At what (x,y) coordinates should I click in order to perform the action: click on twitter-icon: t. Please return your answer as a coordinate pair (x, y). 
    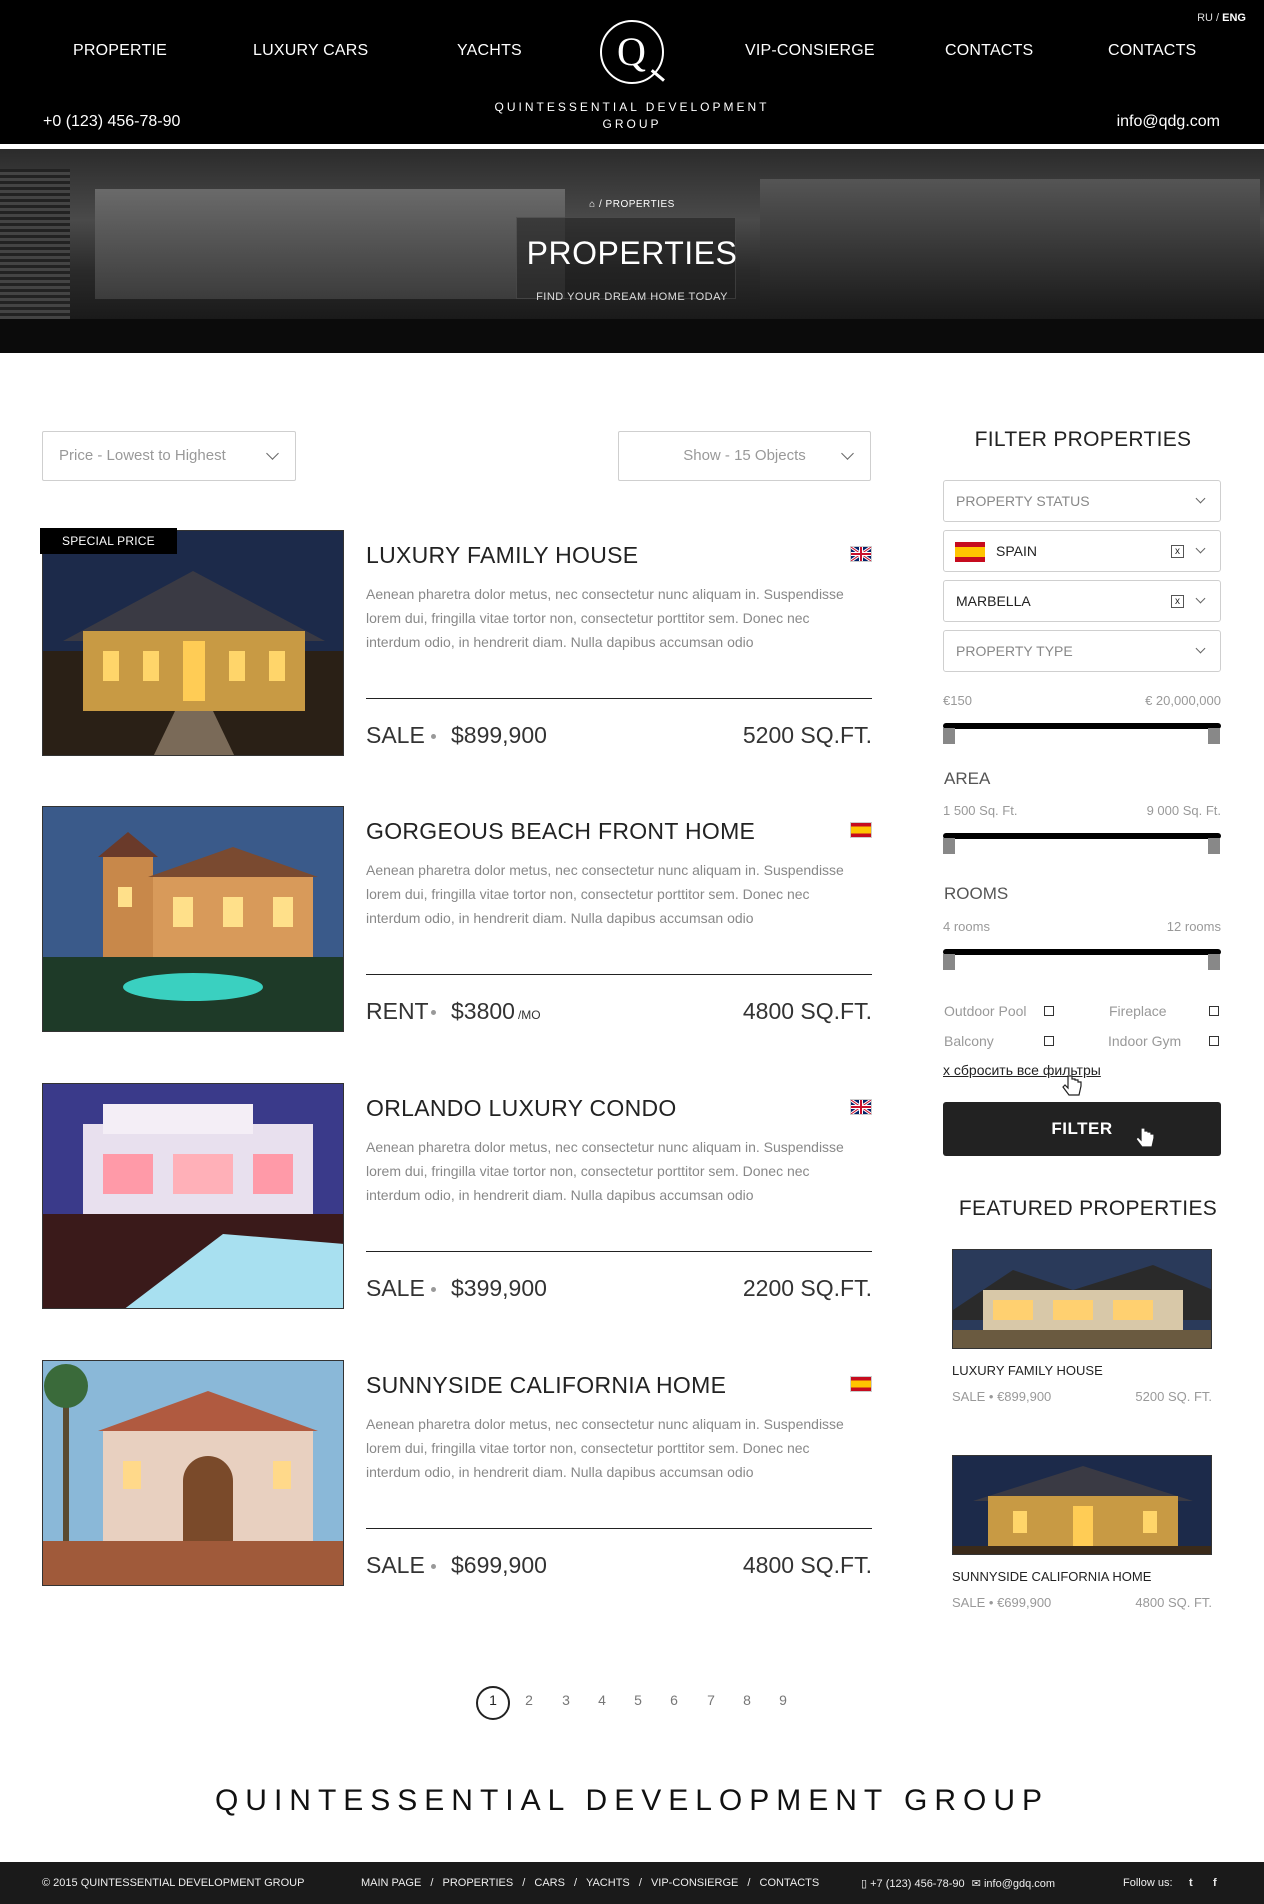
    Looking at the image, I should click on (1191, 1883).